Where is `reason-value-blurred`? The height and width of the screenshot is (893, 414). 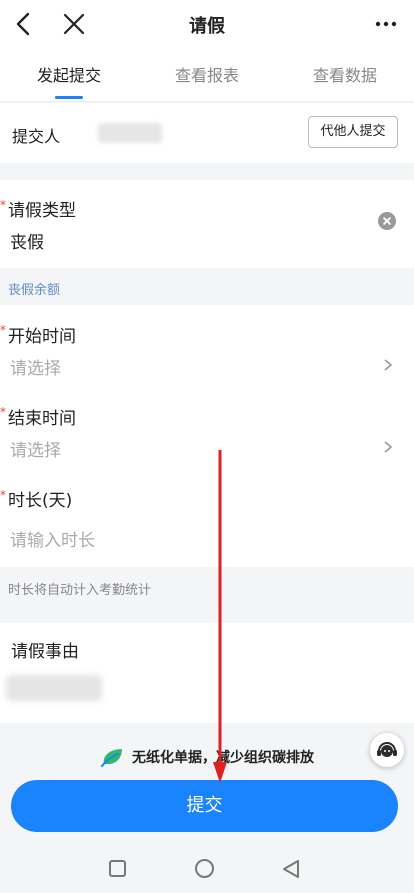
reason-value-blurred is located at coordinates (54, 688).